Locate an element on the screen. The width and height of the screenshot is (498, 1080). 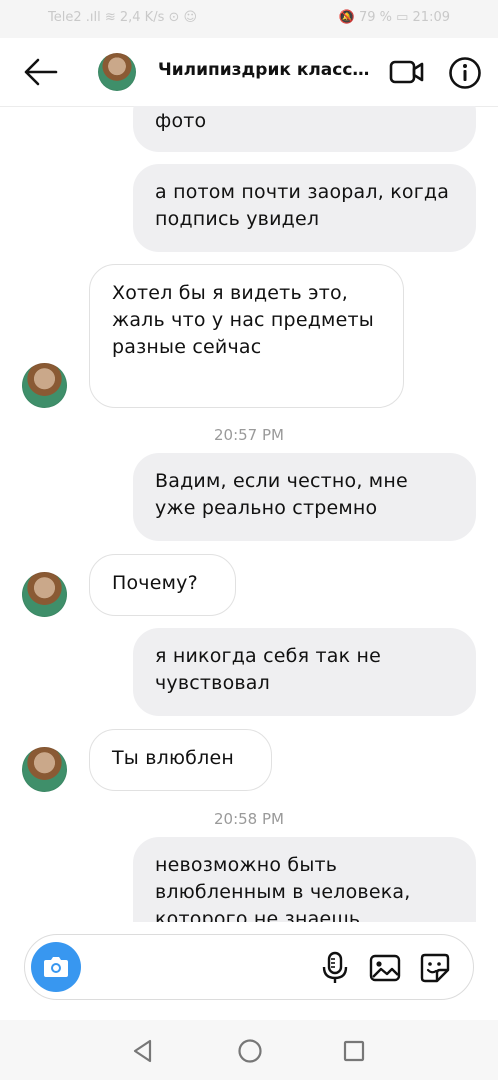
microphone-button is located at coordinates (335, 968).